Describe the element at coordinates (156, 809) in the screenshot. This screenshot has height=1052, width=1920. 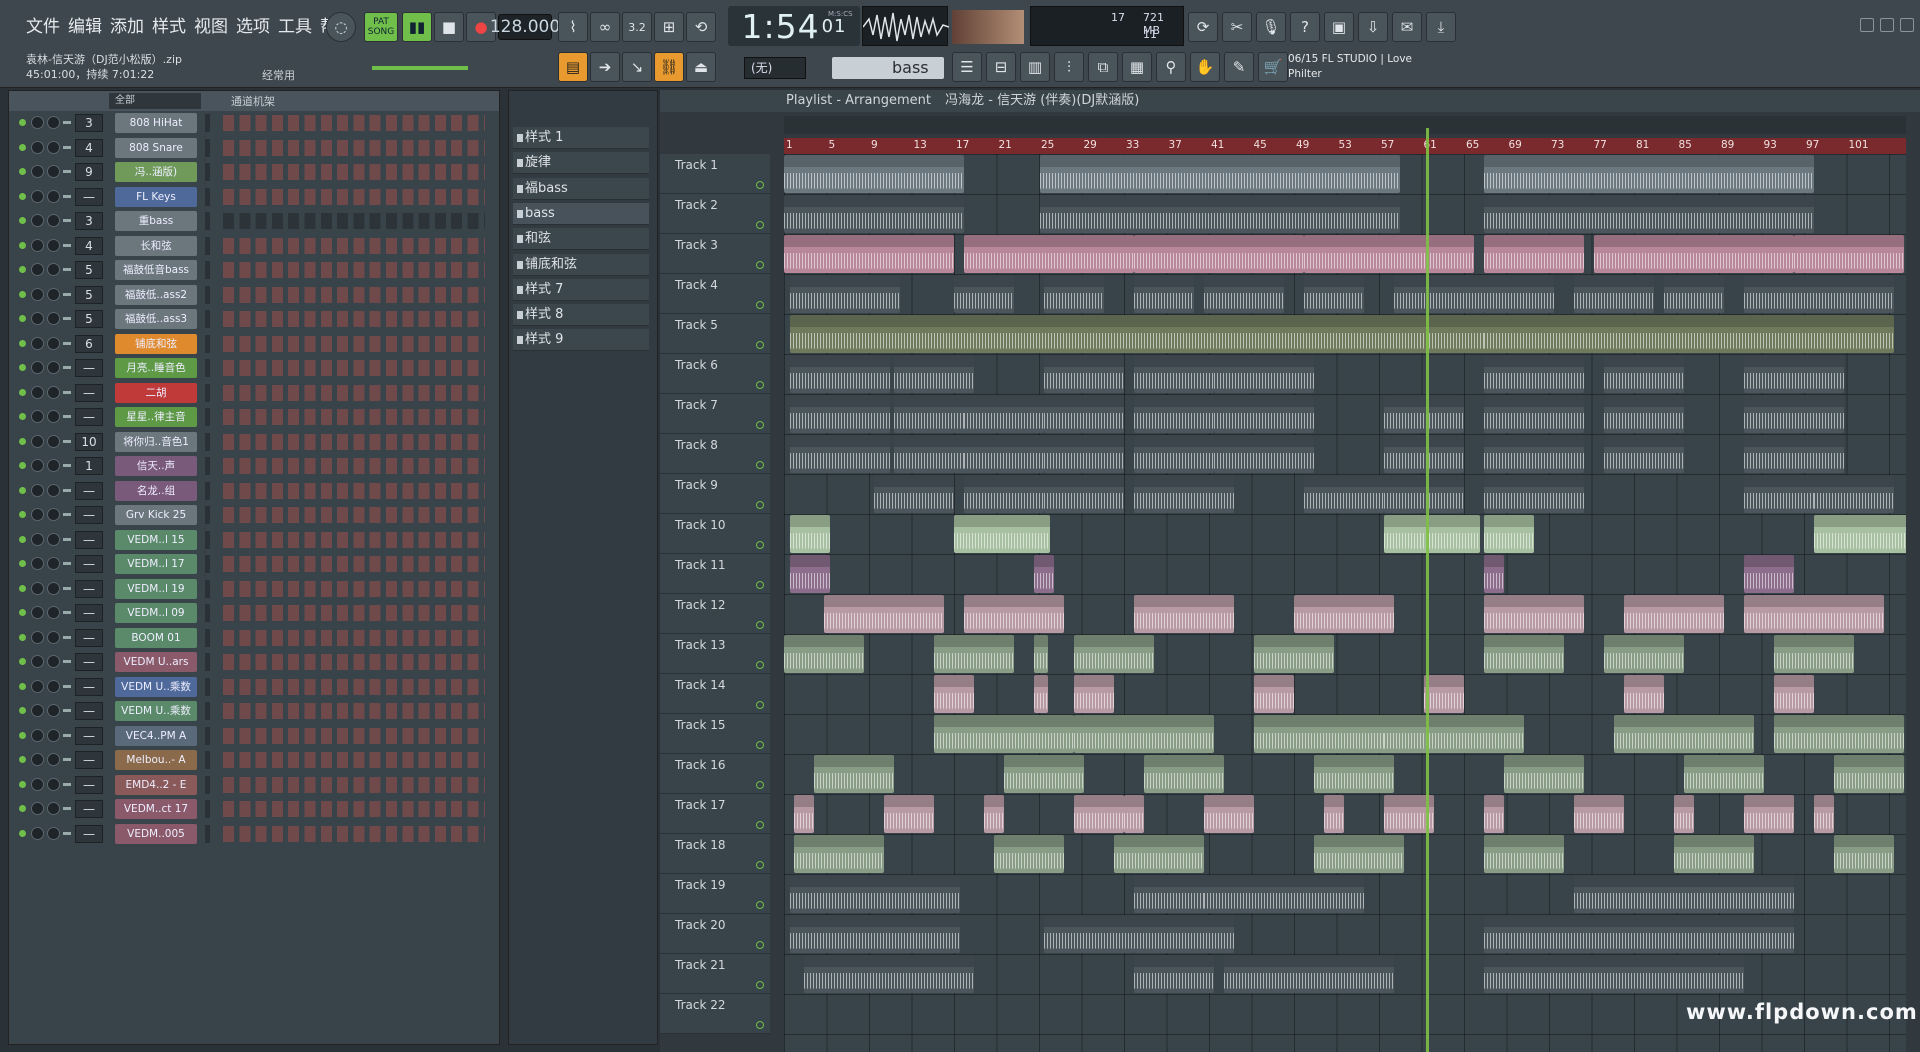
I see `channel-name-button: VEDM..ct 17` at that location.